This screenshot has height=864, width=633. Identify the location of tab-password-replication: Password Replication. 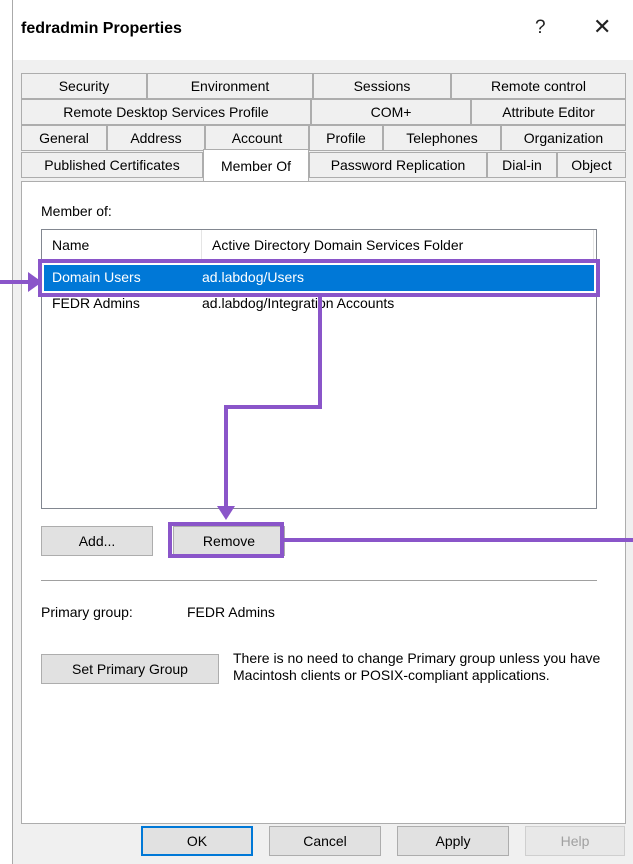
(398, 165).